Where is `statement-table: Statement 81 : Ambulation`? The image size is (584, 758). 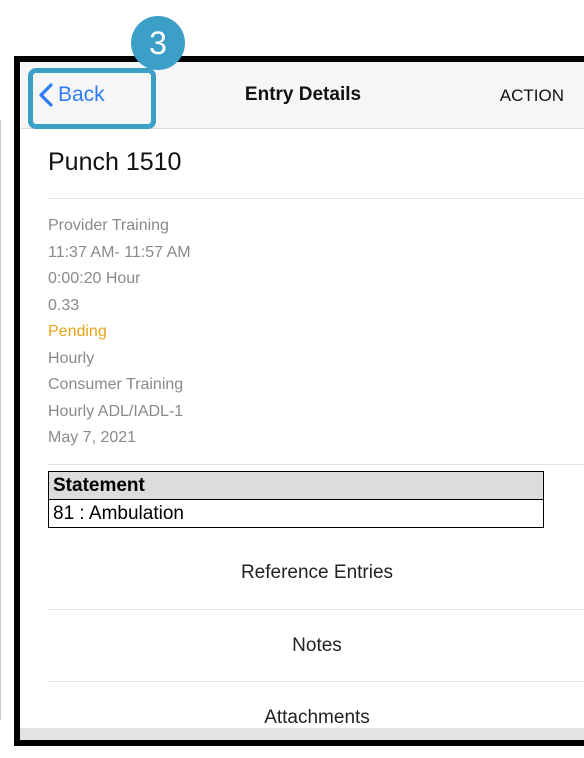 statement-table: Statement 81 : Ambulation is located at coordinates (296, 499).